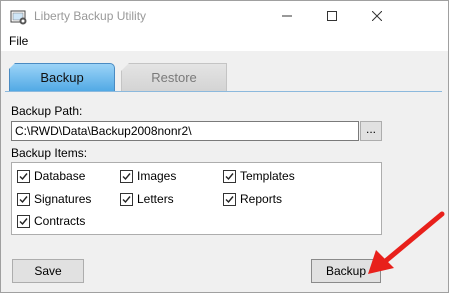 This screenshot has width=449, height=293. I want to click on checkbox-images: Images, so click(148, 176).